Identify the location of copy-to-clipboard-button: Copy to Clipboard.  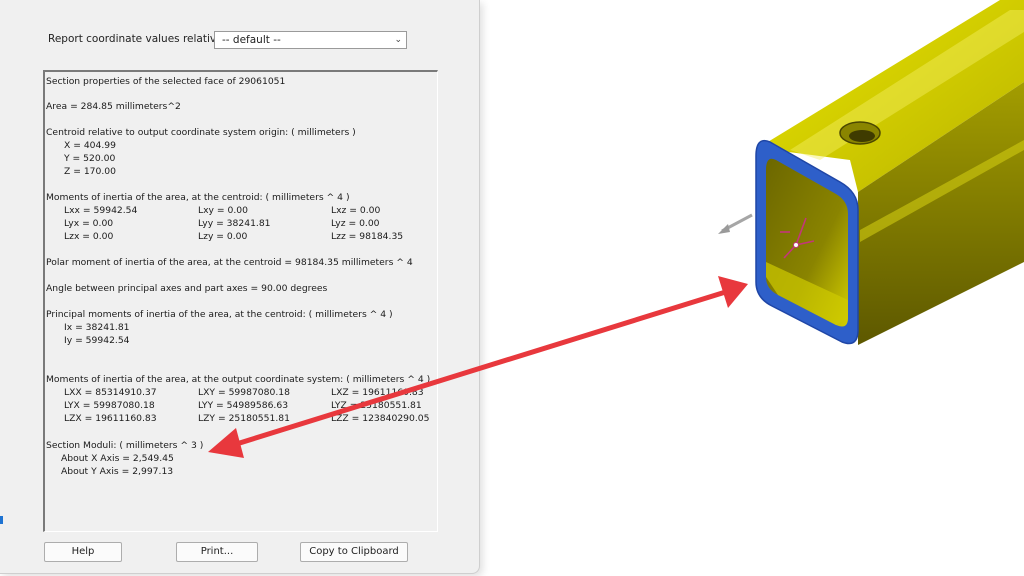
(354, 552).